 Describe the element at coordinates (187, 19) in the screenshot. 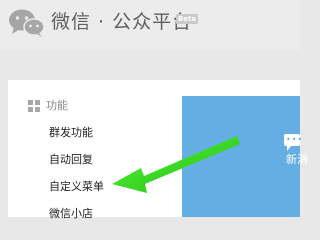

I see `beta-badge: Beta` at that location.